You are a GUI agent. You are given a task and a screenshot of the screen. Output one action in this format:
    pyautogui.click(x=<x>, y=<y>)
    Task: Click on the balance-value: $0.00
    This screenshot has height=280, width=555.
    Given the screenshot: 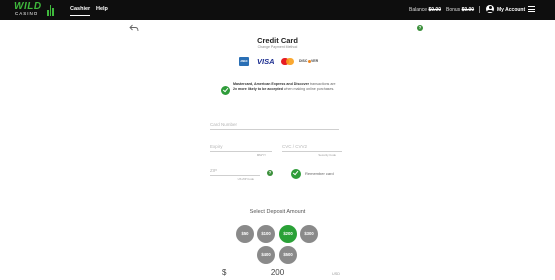 What is the action you would take?
    pyautogui.click(x=434, y=10)
    